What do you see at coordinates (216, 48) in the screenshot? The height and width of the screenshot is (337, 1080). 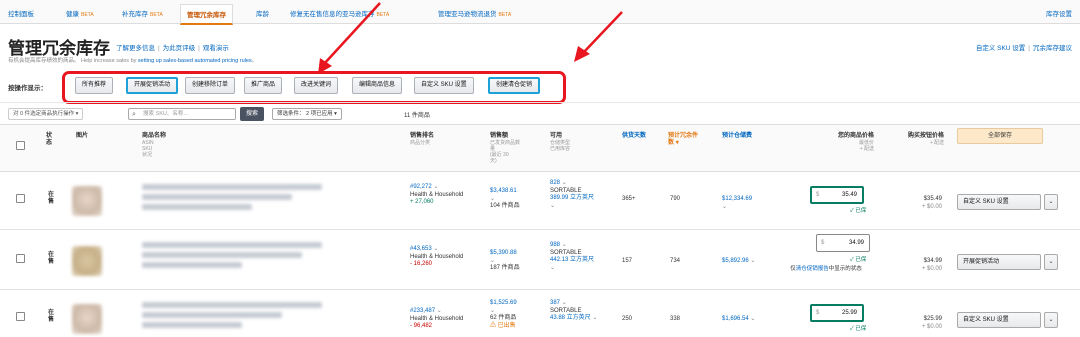 I see `watch-demo-link: 观看演示` at bounding box center [216, 48].